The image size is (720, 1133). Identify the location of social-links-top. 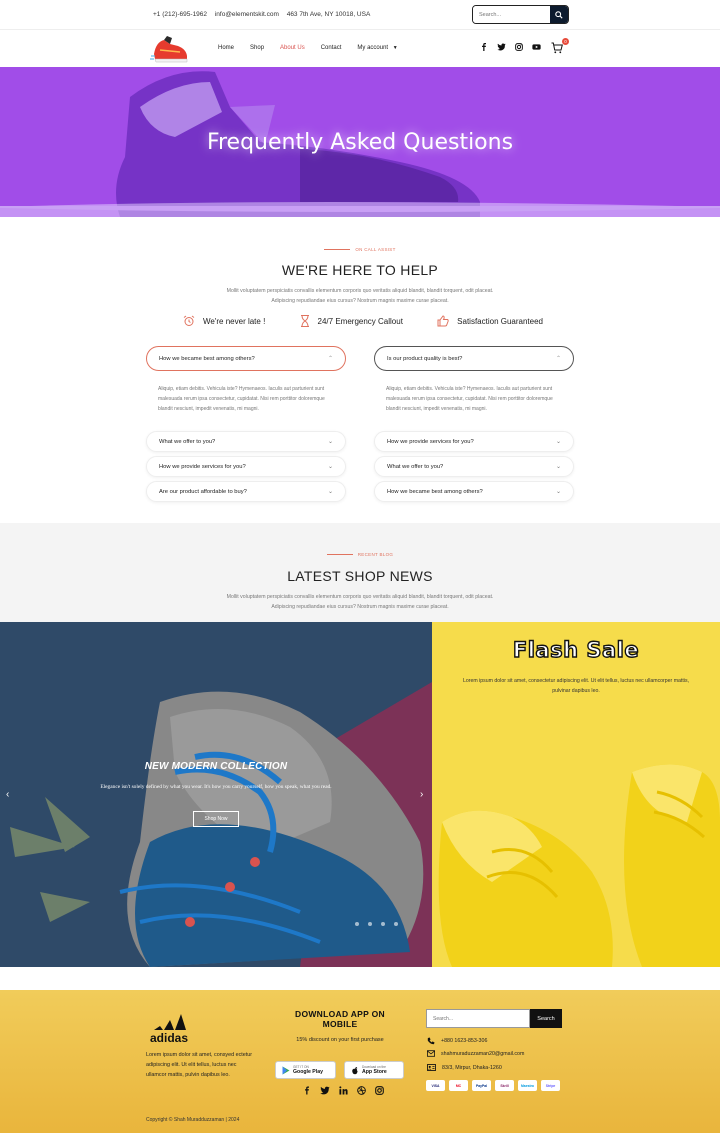
(510, 47).